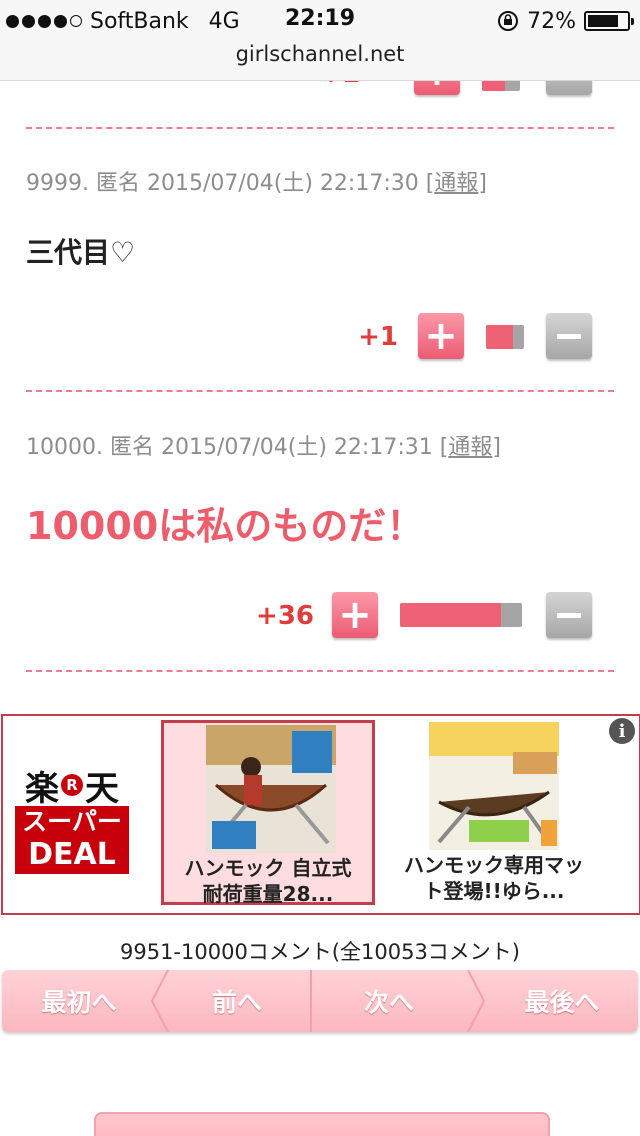  What do you see at coordinates (622, 731) in the screenshot?
I see `info-icon: i` at bounding box center [622, 731].